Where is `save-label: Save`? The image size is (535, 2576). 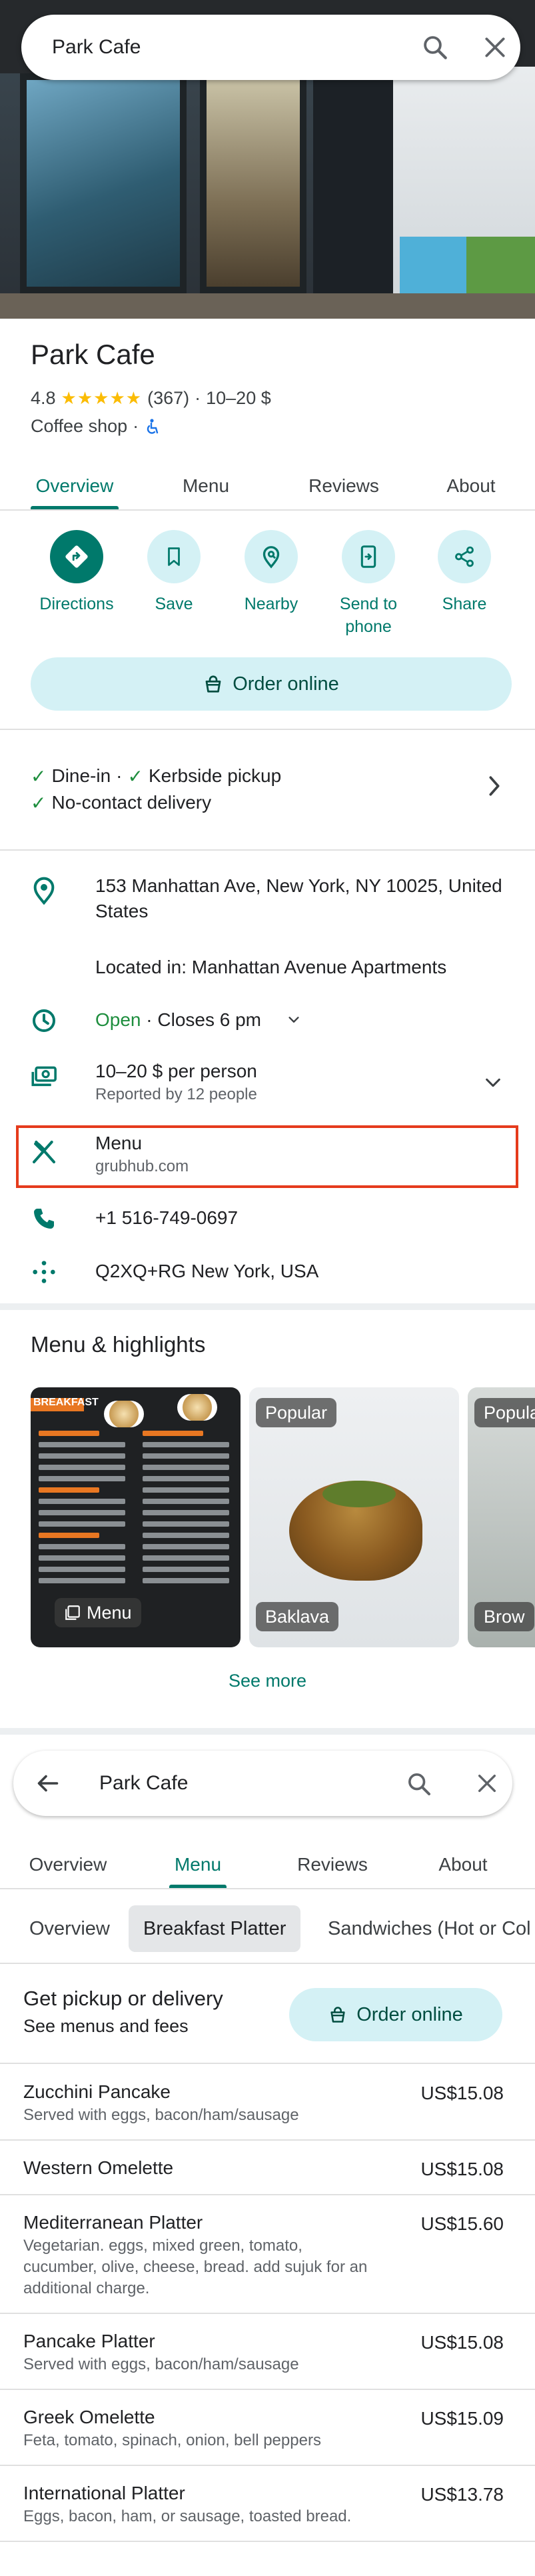
save-label: Save is located at coordinates (174, 604).